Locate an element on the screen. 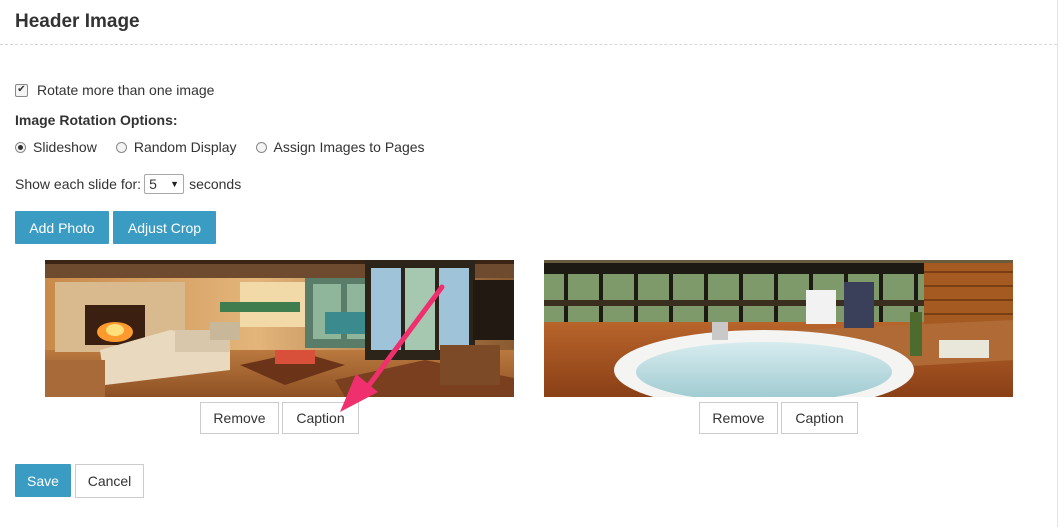  caption-button-2: Caption is located at coordinates (819, 418).